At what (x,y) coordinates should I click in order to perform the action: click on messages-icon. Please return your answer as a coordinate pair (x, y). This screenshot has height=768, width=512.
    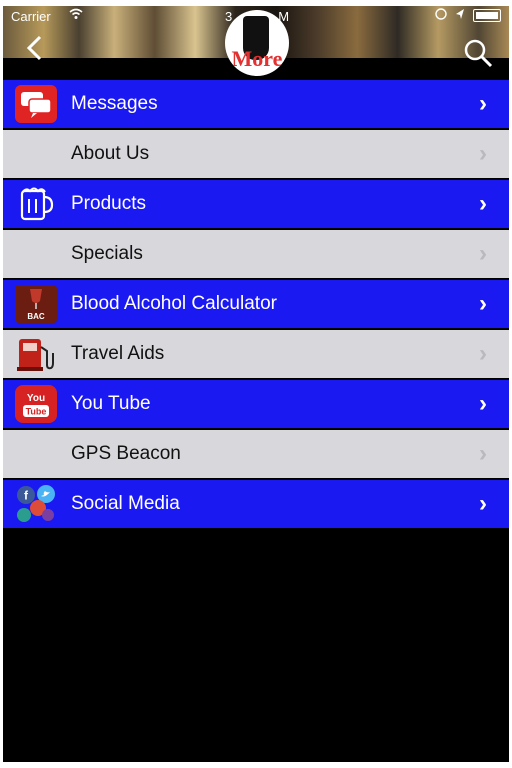
    Looking at the image, I should click on (36, 104).